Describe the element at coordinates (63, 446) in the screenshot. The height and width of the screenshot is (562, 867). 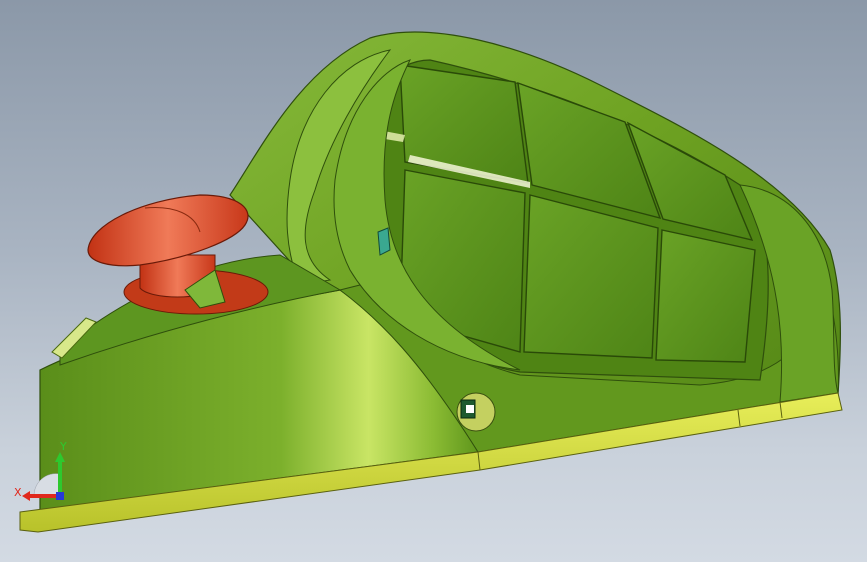
I see `y-axis-label: Y` at that location.